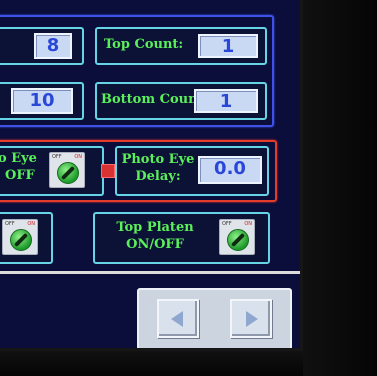 The height and width of the screenshot is (376, 377). I want to click on photo-eye-switch-panel: o Eye OFF OFF ON, so click(52, 171).